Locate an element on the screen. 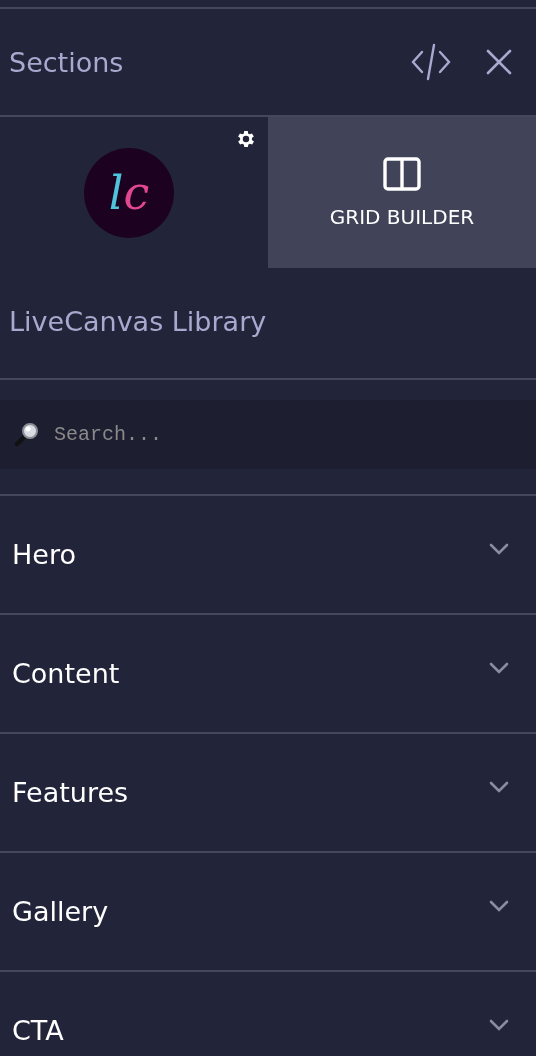 The width and height of the screenshot is (536, 1056). close-button is located at coordinates (499, 62).